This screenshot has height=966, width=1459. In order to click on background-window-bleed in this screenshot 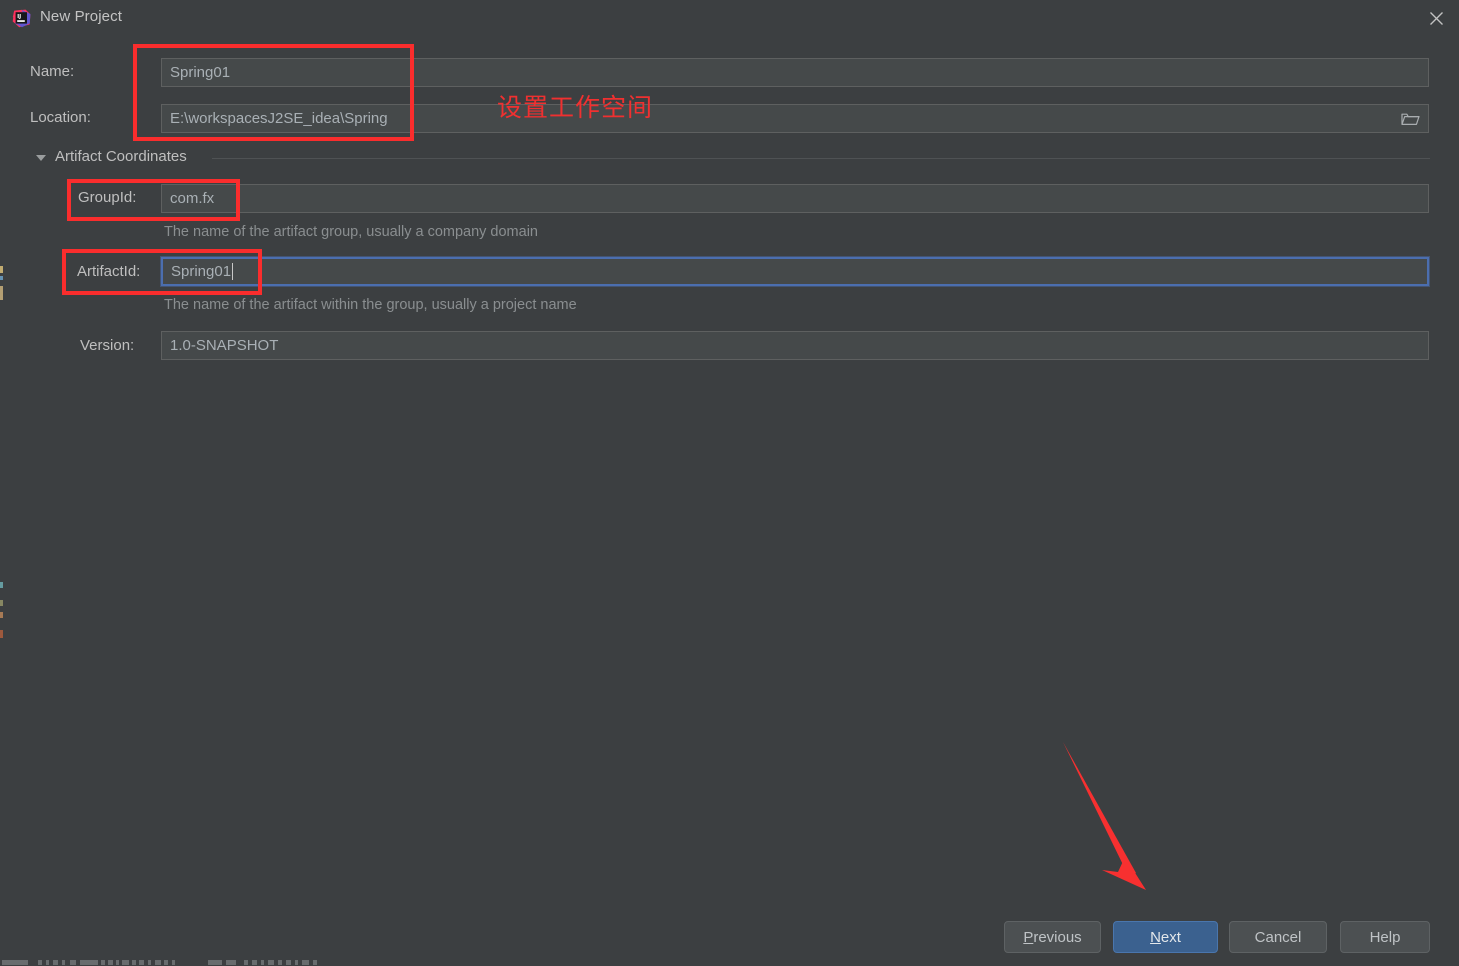, I will do `click(170, 962)`.